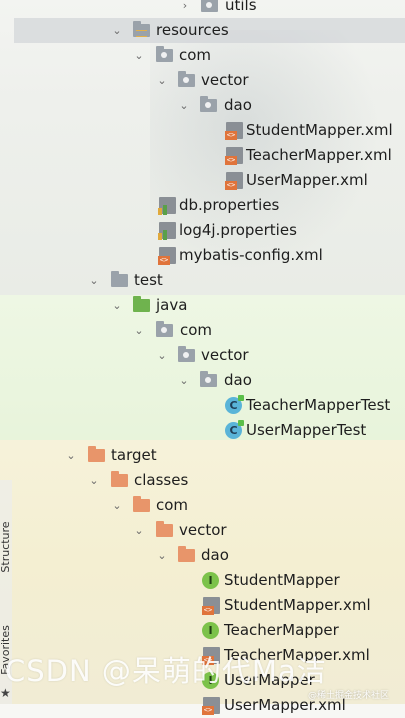 The image size is (405, 718). Describe the element at coordinates (306, 430) in the screenshot. I see `tree-node-label: UserMapperTest` at that location.